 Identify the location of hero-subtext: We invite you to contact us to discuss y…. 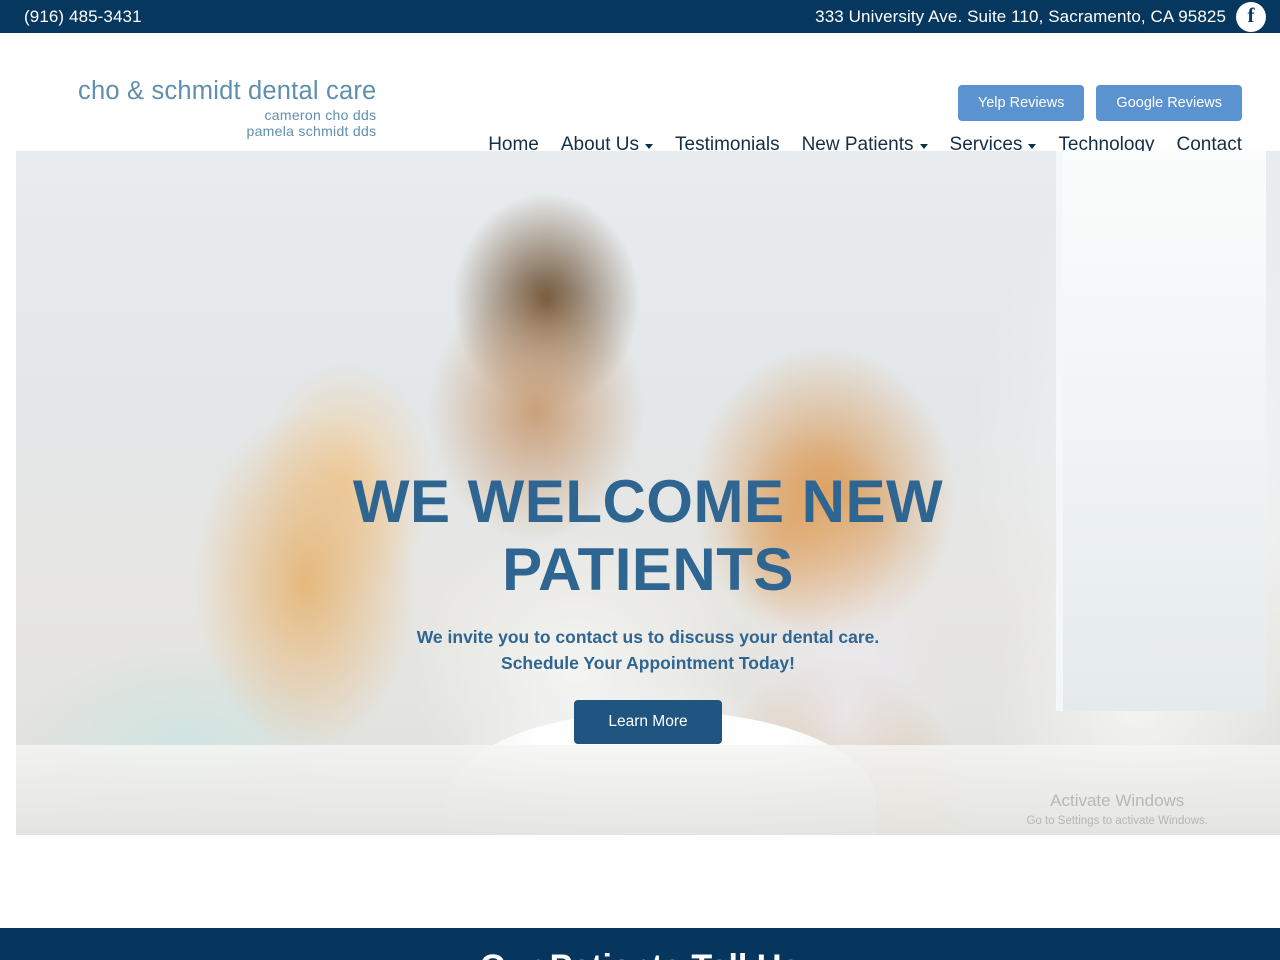
(648, 650).